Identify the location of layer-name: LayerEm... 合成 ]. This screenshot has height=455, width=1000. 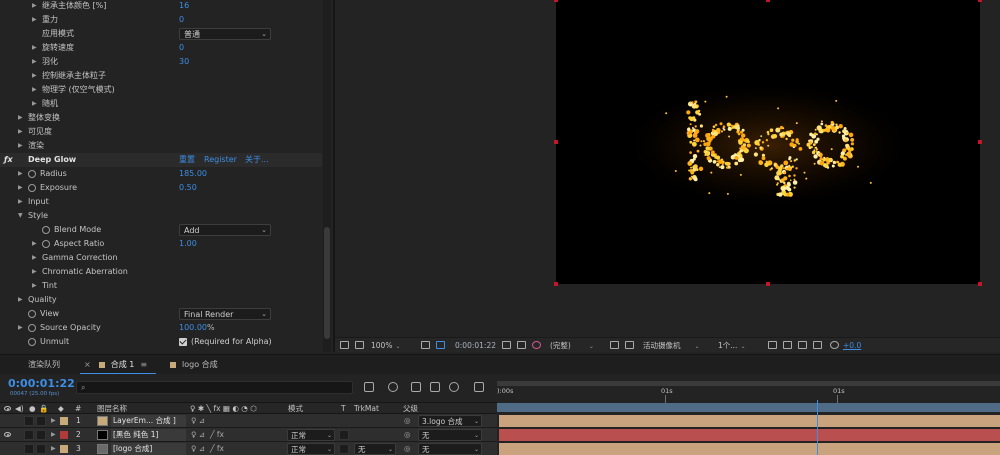
(148, 421).